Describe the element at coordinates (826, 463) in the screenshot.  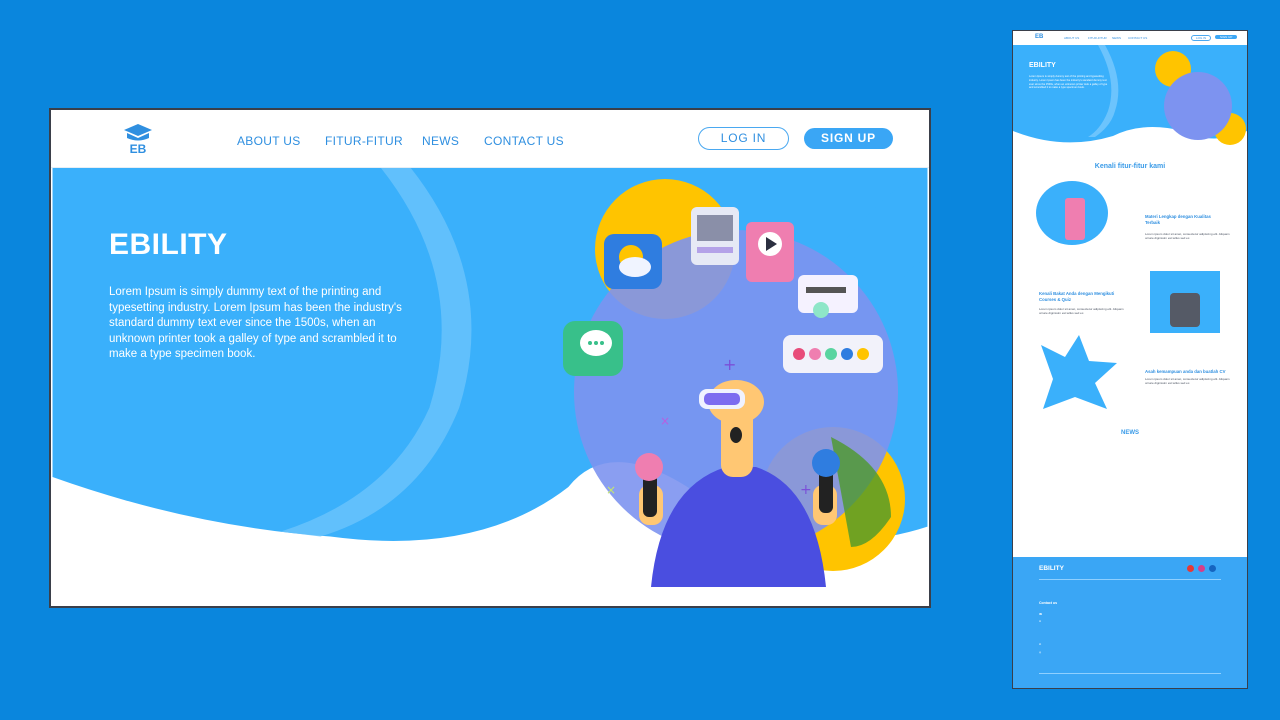
I see `right-controller` at that location.